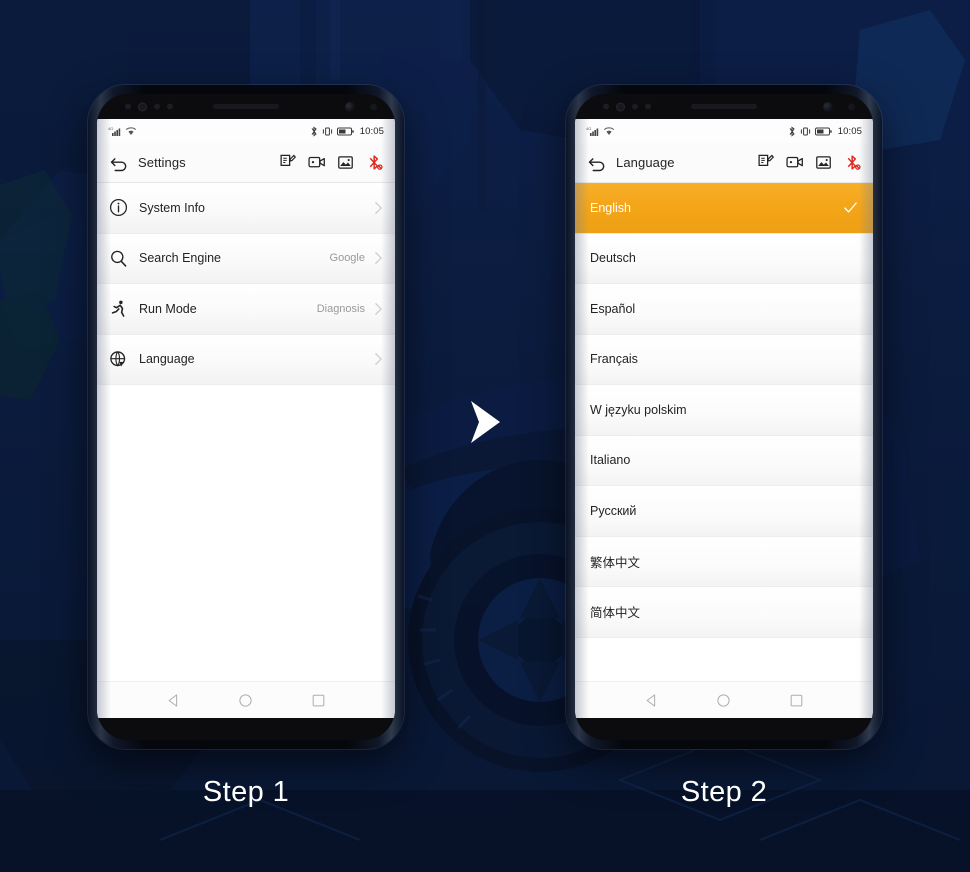 This screenshot has height=872, width=970. Describe the element at coordinates (119, 258) in the screenshot. I see `search-icon` at that location.